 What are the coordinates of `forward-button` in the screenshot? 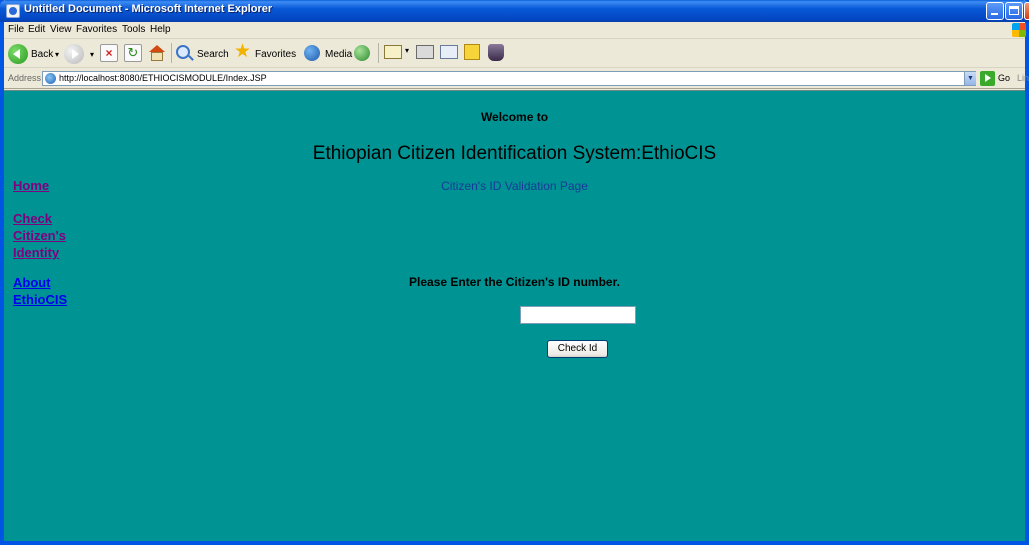 It's located at (75, 54).